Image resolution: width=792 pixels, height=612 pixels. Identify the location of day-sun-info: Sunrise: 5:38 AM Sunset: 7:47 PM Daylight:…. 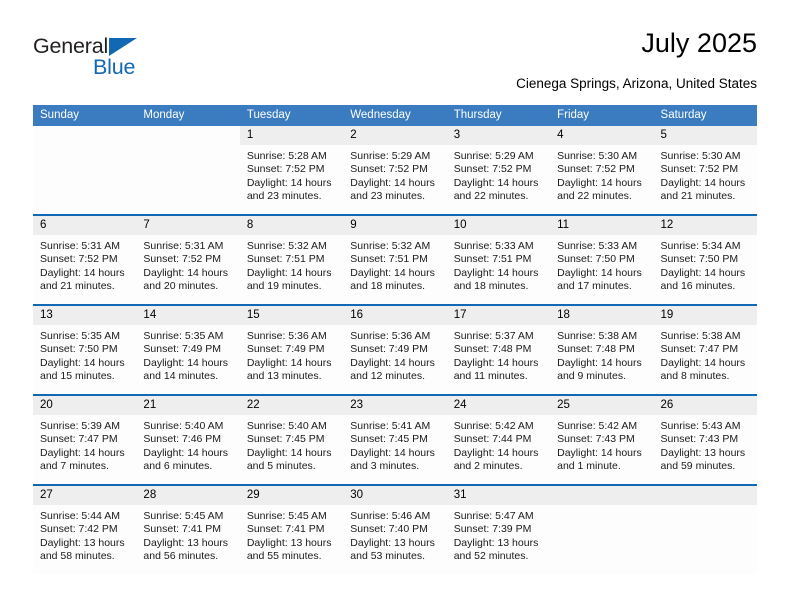
(705, 354).